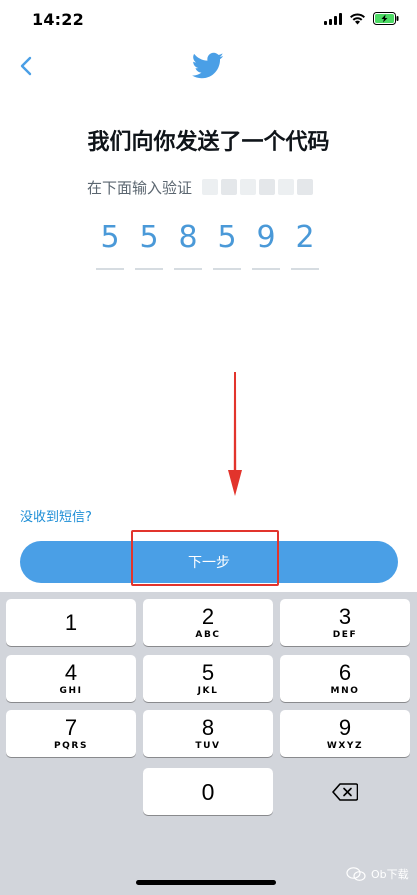  Describe the element at coordinates (357, 18) in the screenshot. I see `wifi-icon` at that location.